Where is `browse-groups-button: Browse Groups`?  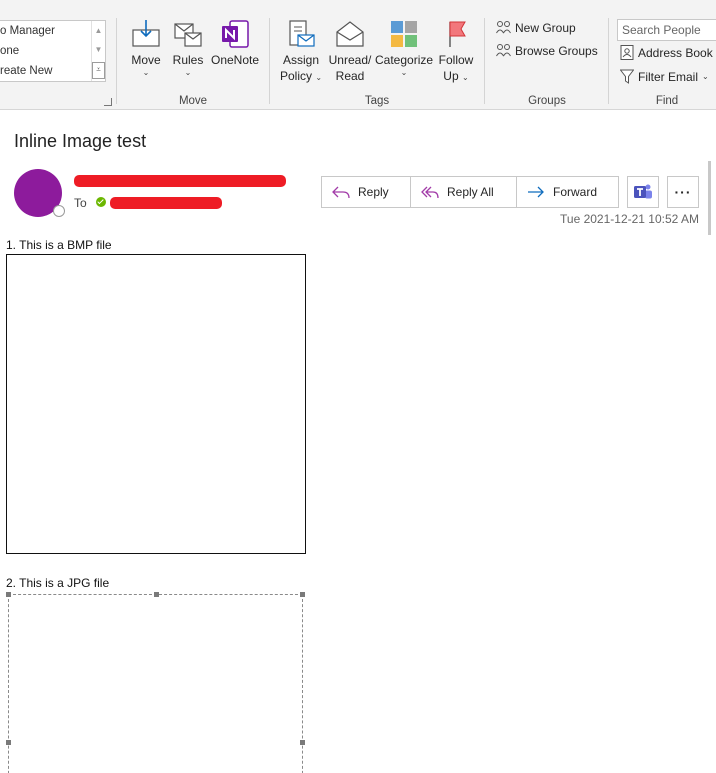 browse-groups-button: Browse Groups is located at coordinates (547, 50).